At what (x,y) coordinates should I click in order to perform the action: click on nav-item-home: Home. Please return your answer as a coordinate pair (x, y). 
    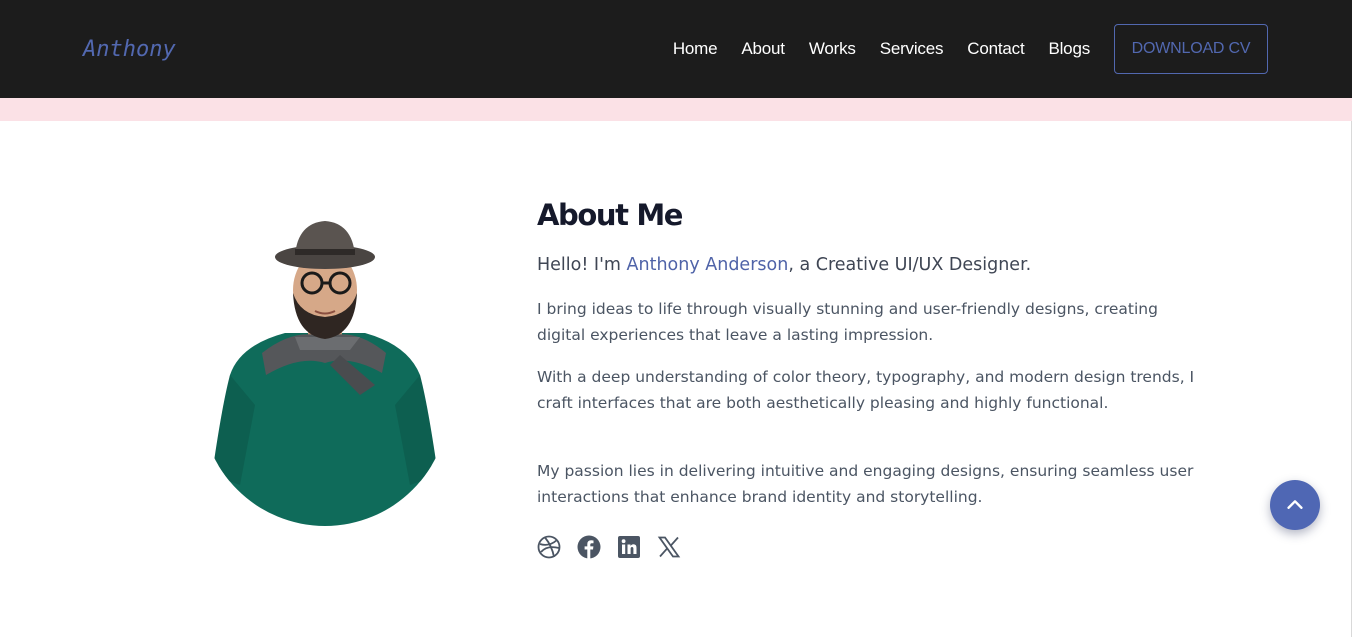
    Looking at the image, I should click on (695, 49).